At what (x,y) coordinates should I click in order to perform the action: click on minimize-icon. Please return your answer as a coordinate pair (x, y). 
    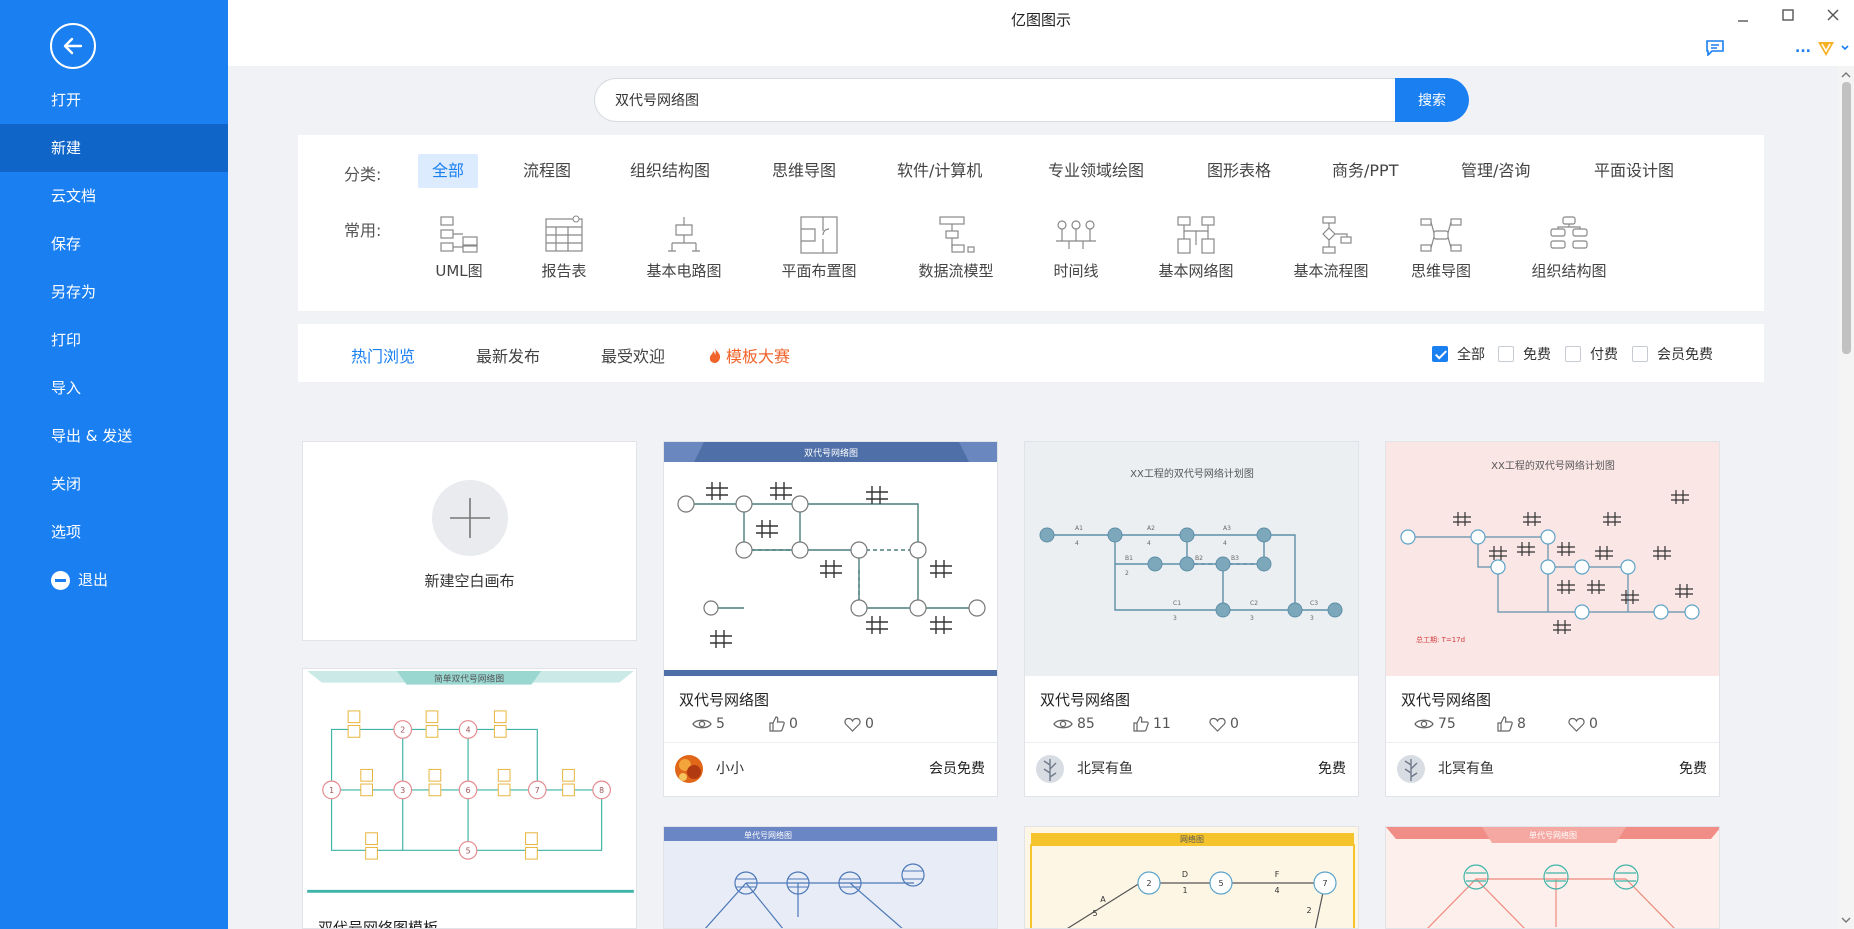
    Looking at the image, I should click on (1743, 21).